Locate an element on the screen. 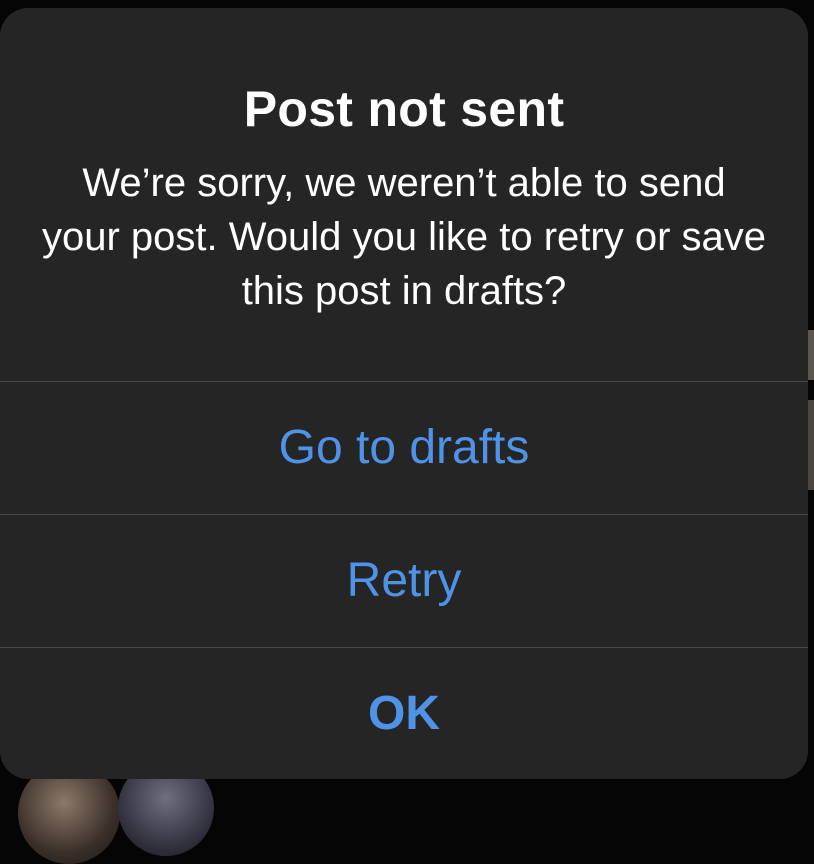 This screenshot has width=814, height=864. alert-title: Post not sent is located at coordinates (404, 109).